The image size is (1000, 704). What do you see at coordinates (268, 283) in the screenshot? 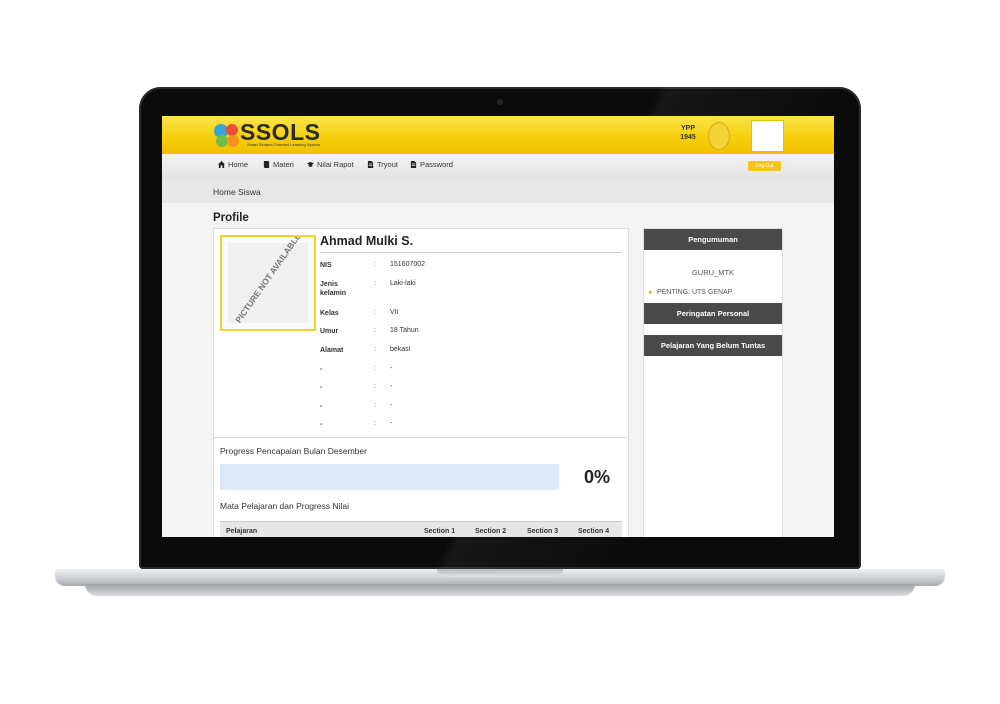
I see `profile-photo: PICTURE NOT AVAILABLE` at bounding box center [268, 283].